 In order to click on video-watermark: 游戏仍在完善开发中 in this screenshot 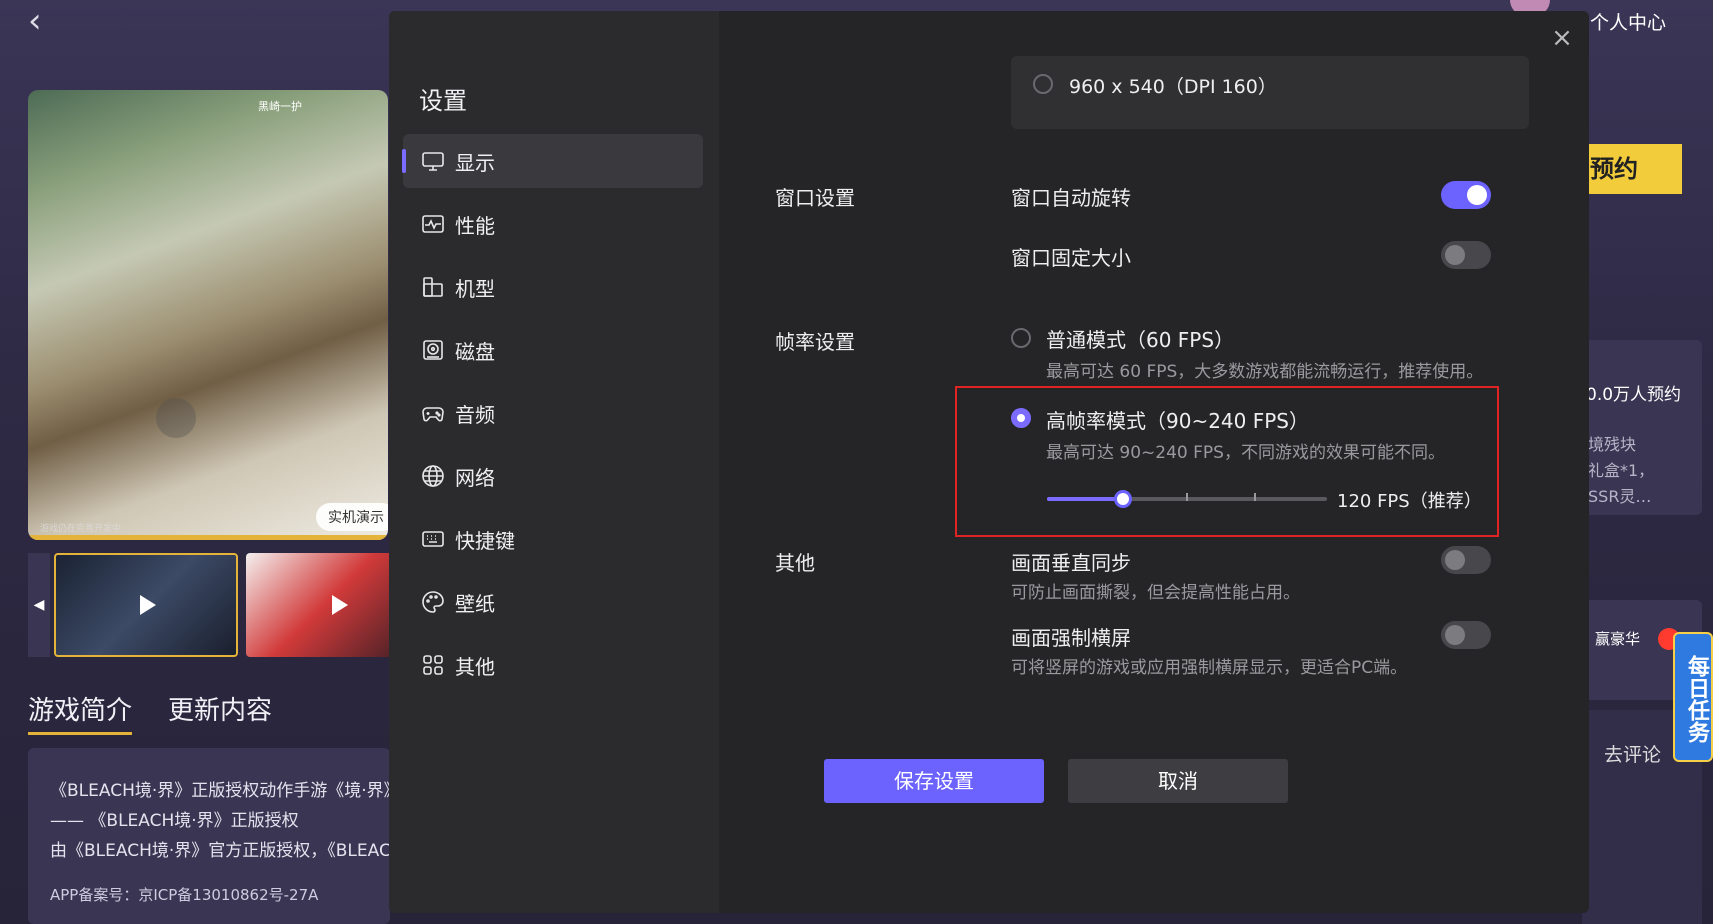, I will do `click(81, 529)`.